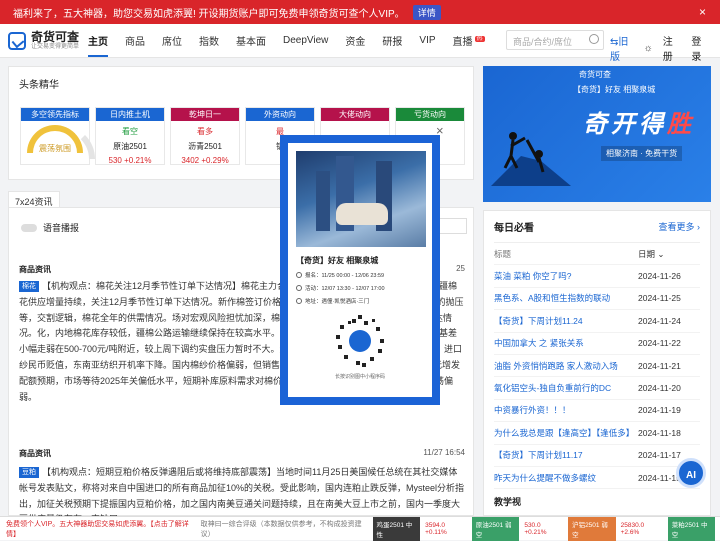  Describe the element at coordinates (444, 452) in the screenshot. I see `news-time: 11/27 16:54` at that location.